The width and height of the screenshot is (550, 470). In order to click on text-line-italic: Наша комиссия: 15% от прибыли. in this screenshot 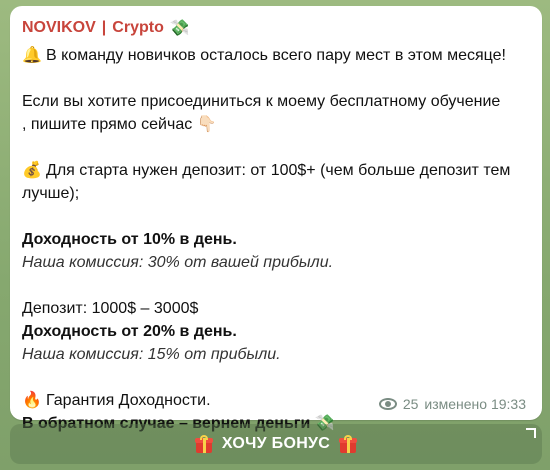, I will do `click(151, 354)`.